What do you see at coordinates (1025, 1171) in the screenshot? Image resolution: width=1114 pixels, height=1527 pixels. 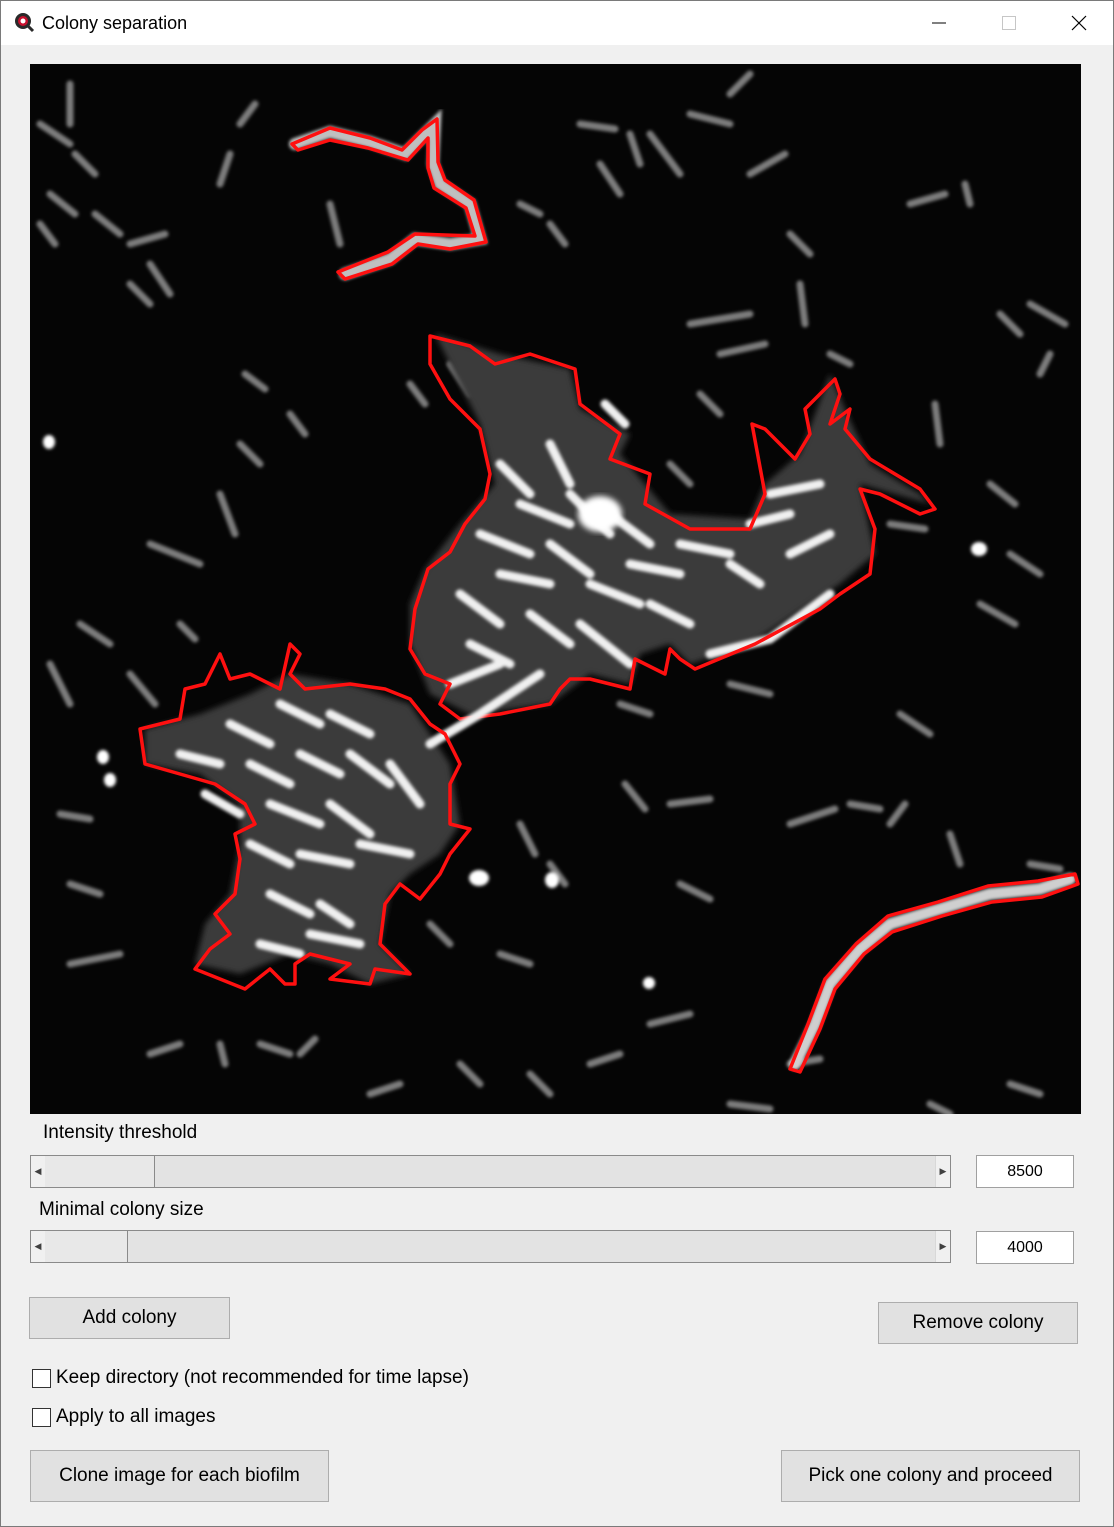 I see `intensity-threshold-input: 8500` at bounding box center [1025, 1171].